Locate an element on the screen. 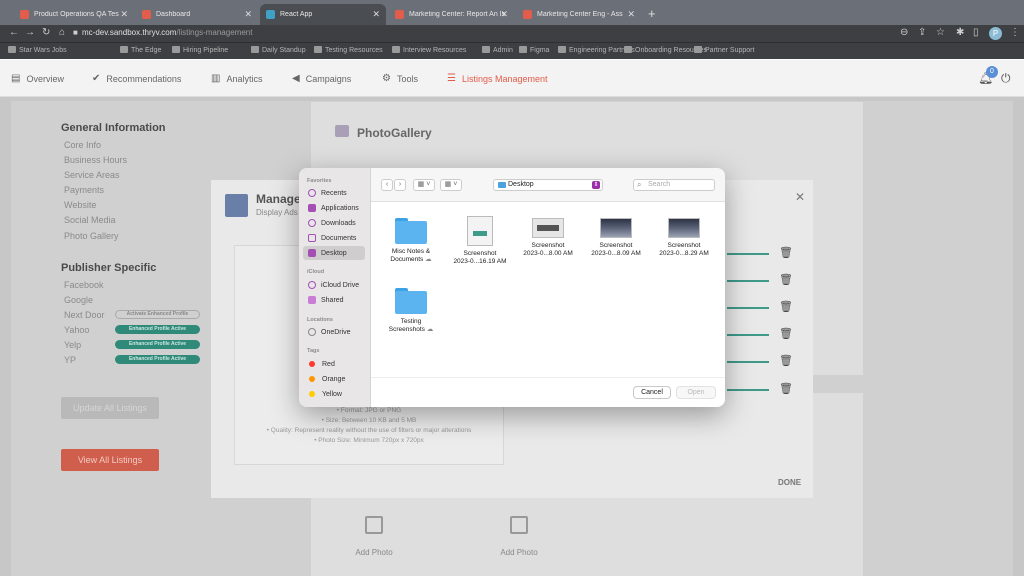  folder-icon is located at coordinates (502, 185).